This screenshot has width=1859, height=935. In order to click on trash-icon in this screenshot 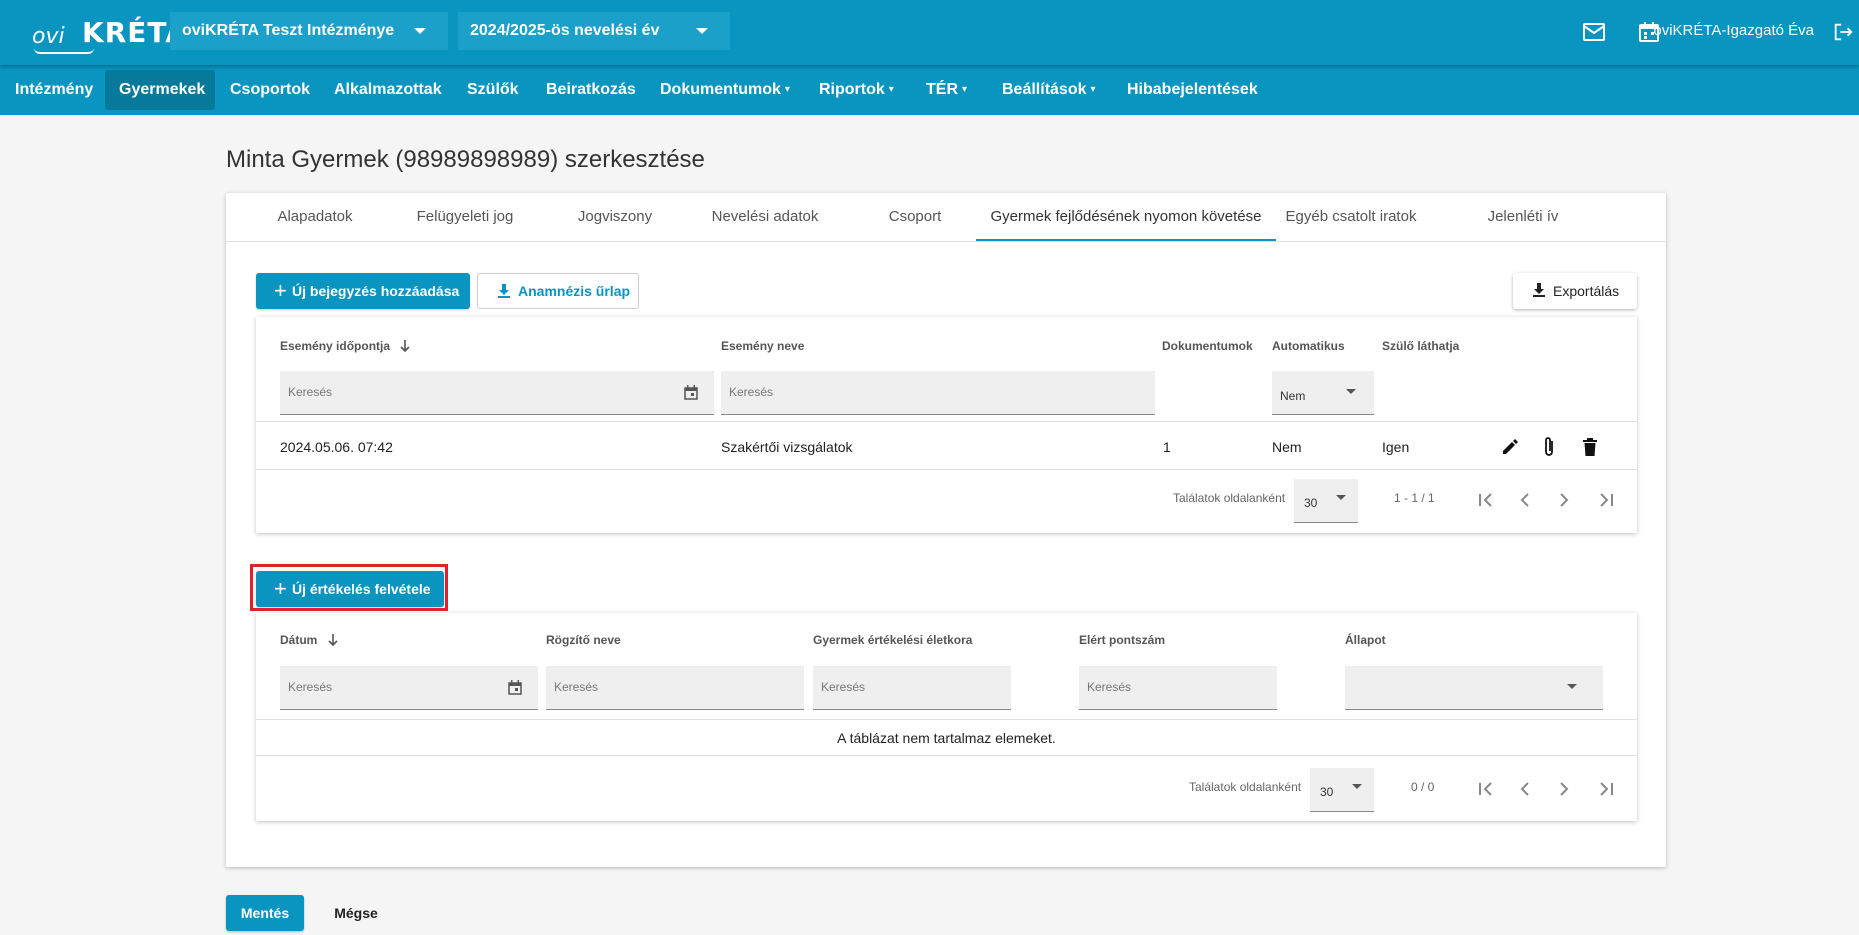, I will do `click(1590, 447)`.